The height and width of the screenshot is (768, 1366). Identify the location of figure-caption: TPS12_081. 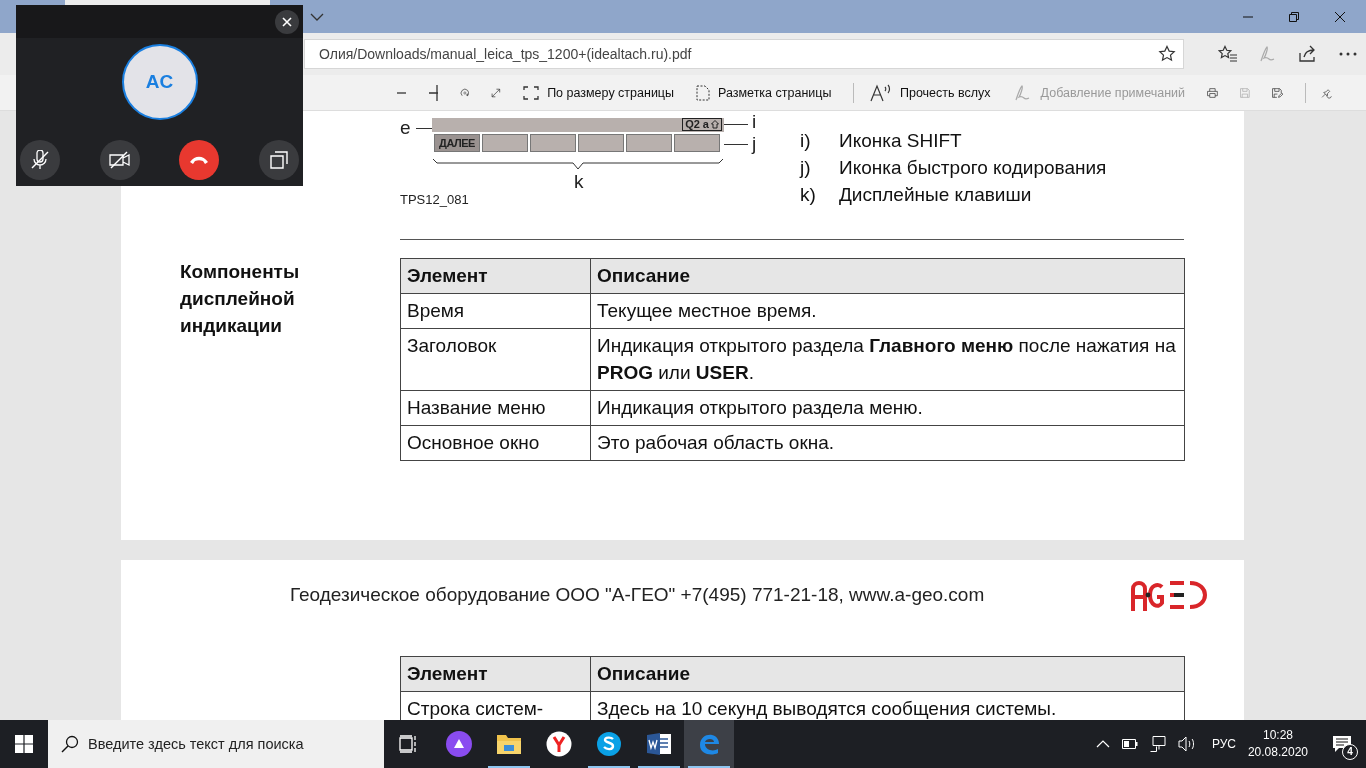
(434, 199).